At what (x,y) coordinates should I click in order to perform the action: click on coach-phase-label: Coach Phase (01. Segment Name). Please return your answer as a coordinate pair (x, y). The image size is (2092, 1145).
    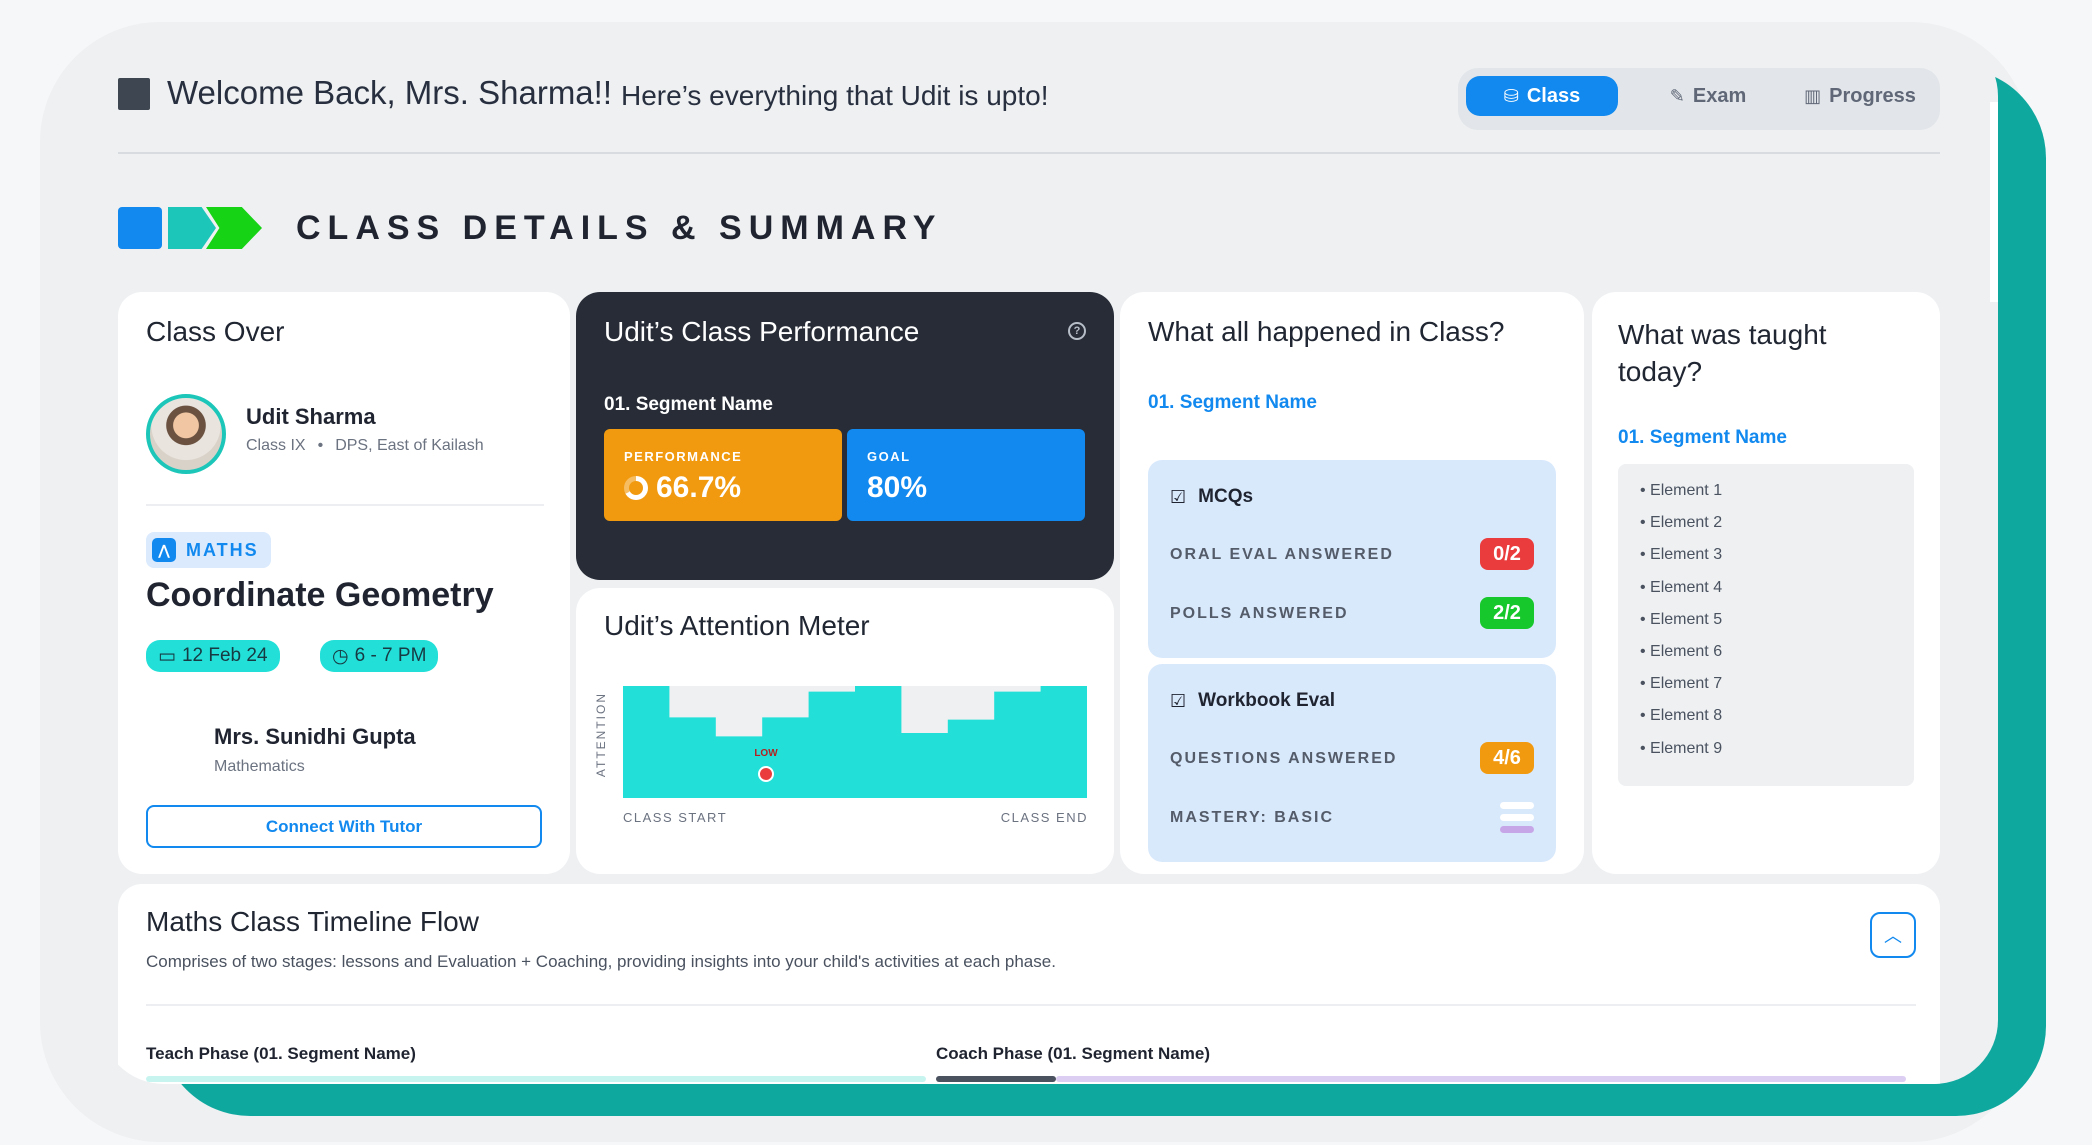
    Looking at the image, I should click on (1073, 1053).